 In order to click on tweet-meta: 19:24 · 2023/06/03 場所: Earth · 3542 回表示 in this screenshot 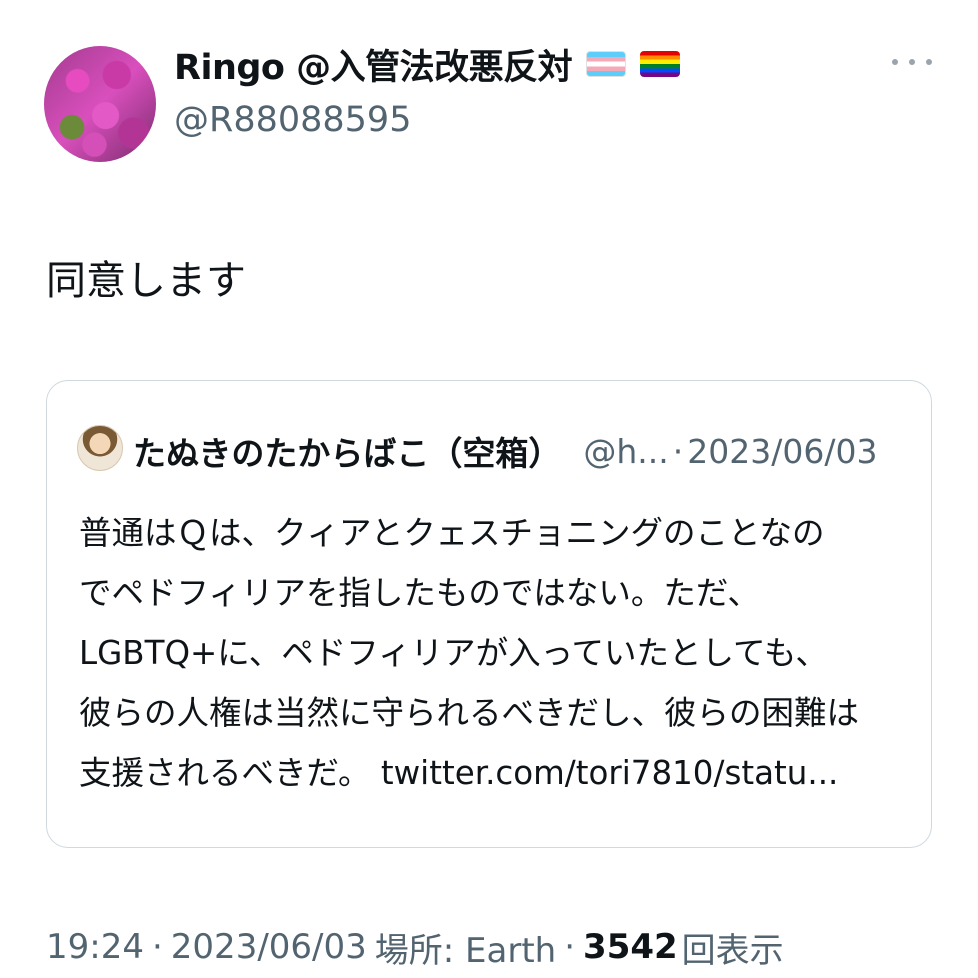, I will do `click(415, 947)`.